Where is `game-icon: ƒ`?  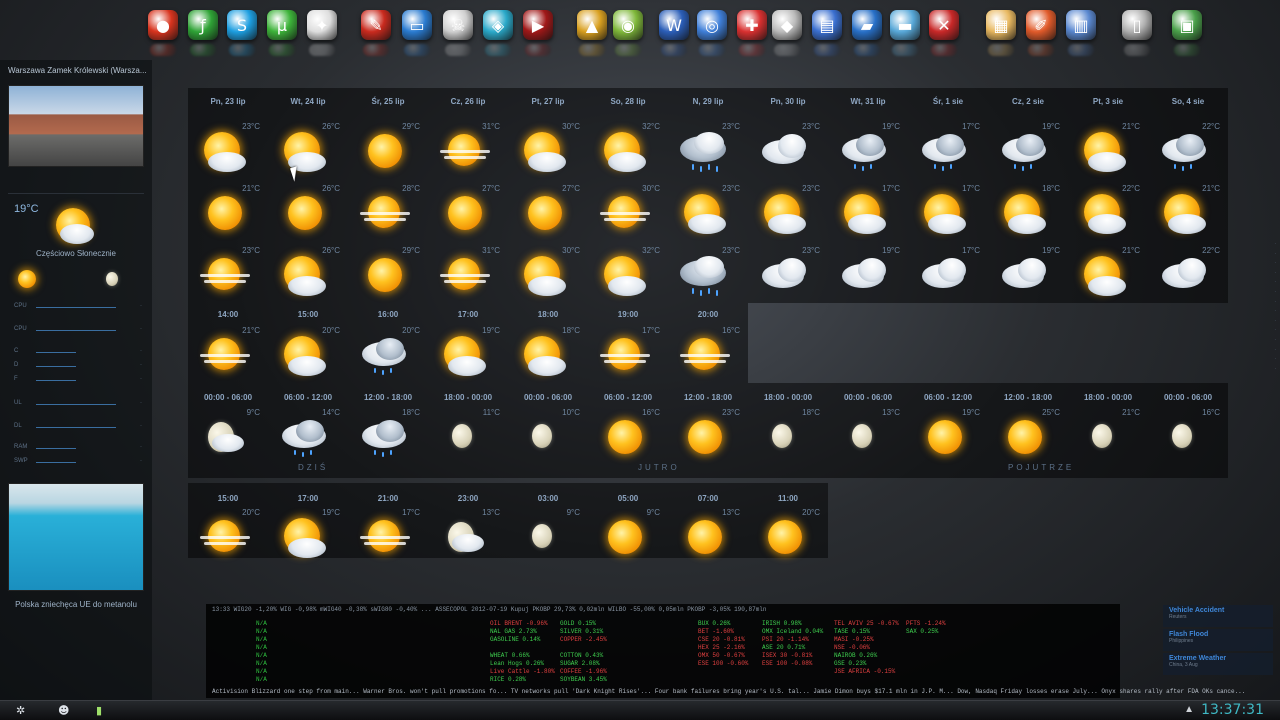
game-icon: ƒ is located at coordinates (203, 25).